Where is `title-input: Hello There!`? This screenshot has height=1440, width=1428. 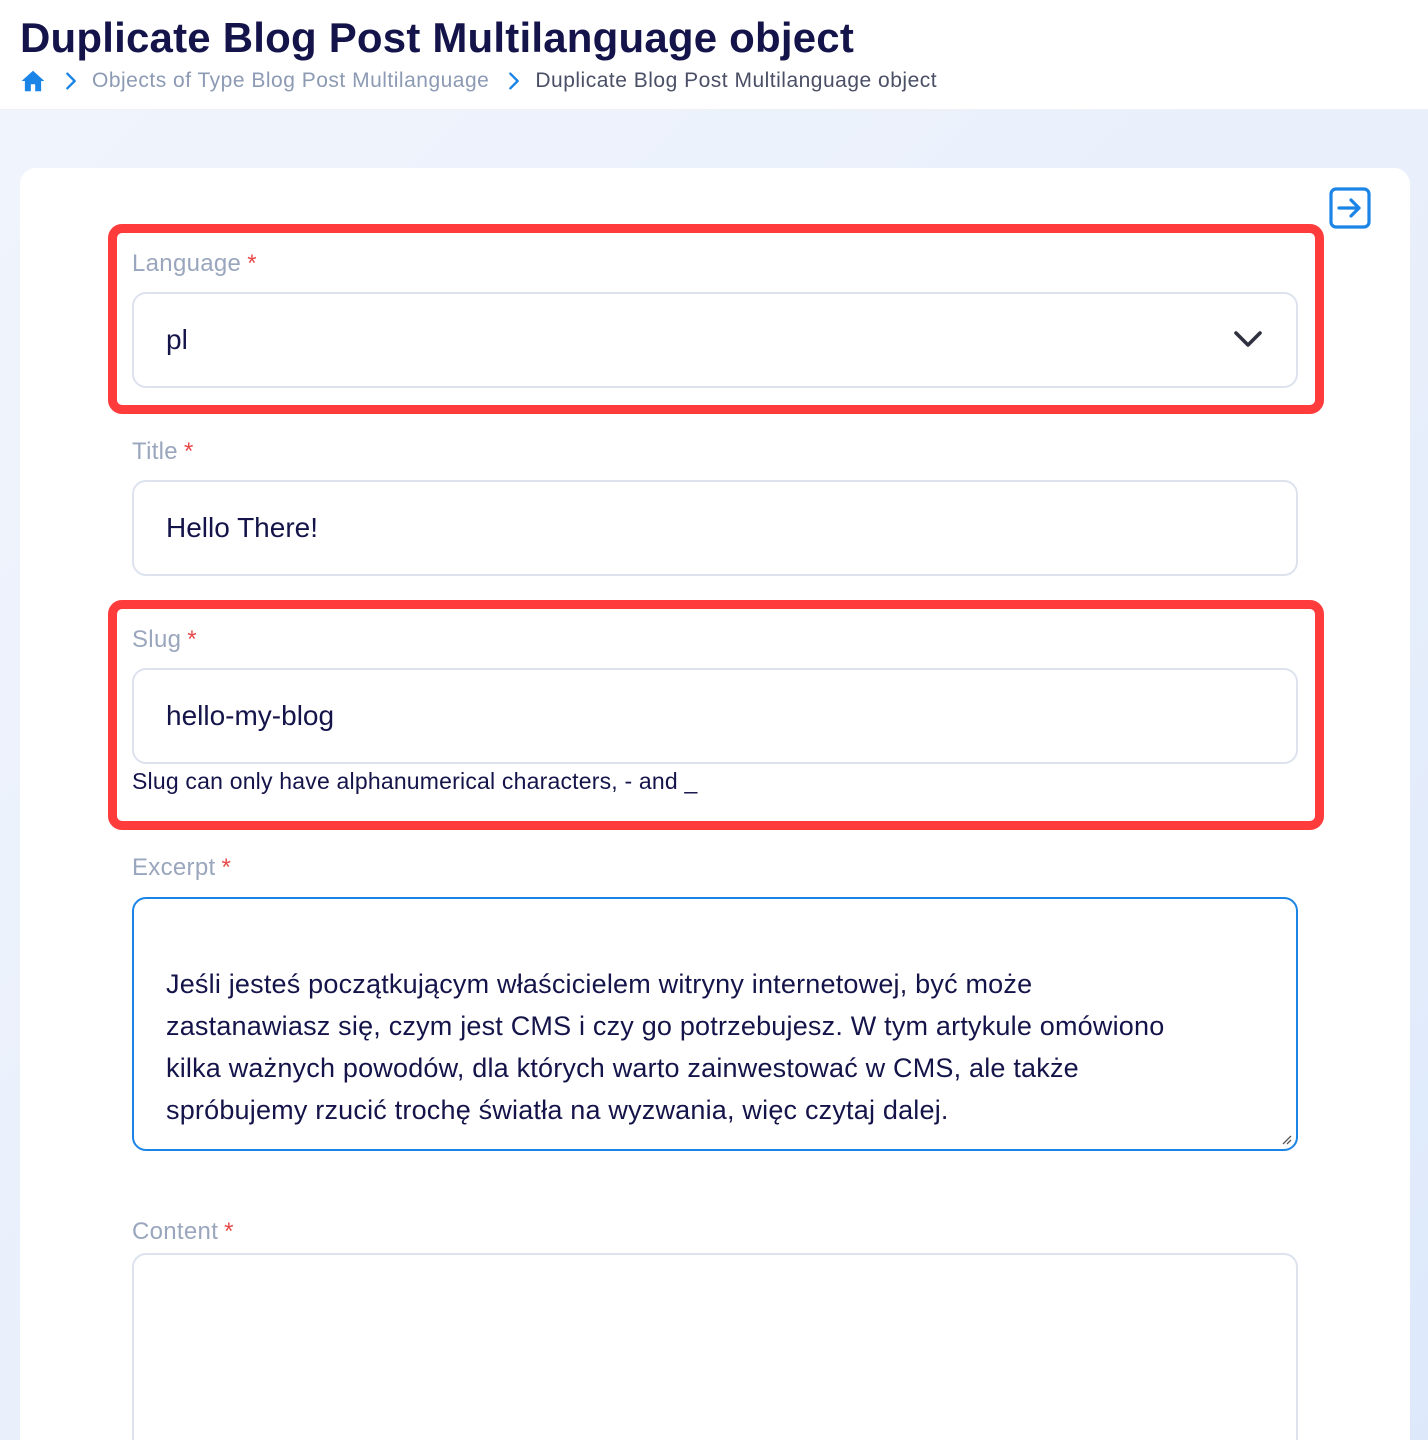 title-input: Hello There! is located at coordinates (715, 528).